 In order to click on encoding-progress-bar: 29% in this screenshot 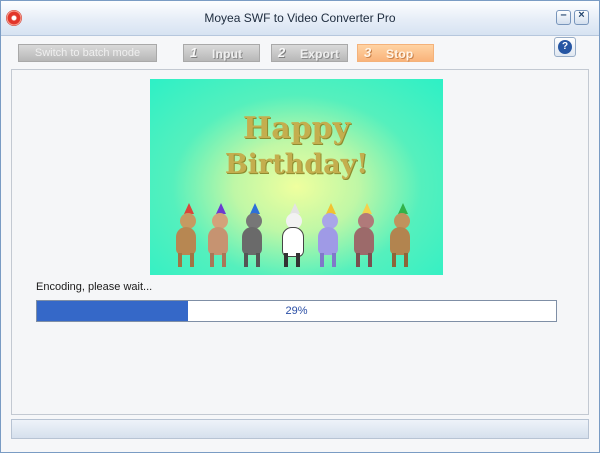, I will do `click(296, 311)`.